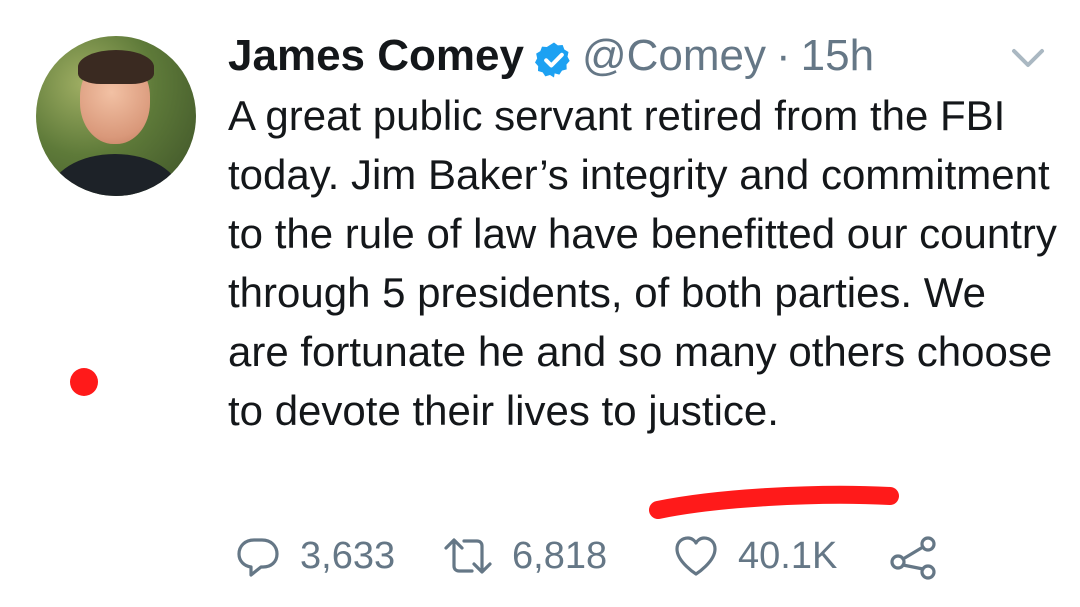 The height and width of the screenshot is (607, 1080). I want to click on tweet-header: James Comey @Comey · 15h, so click(551, 56).